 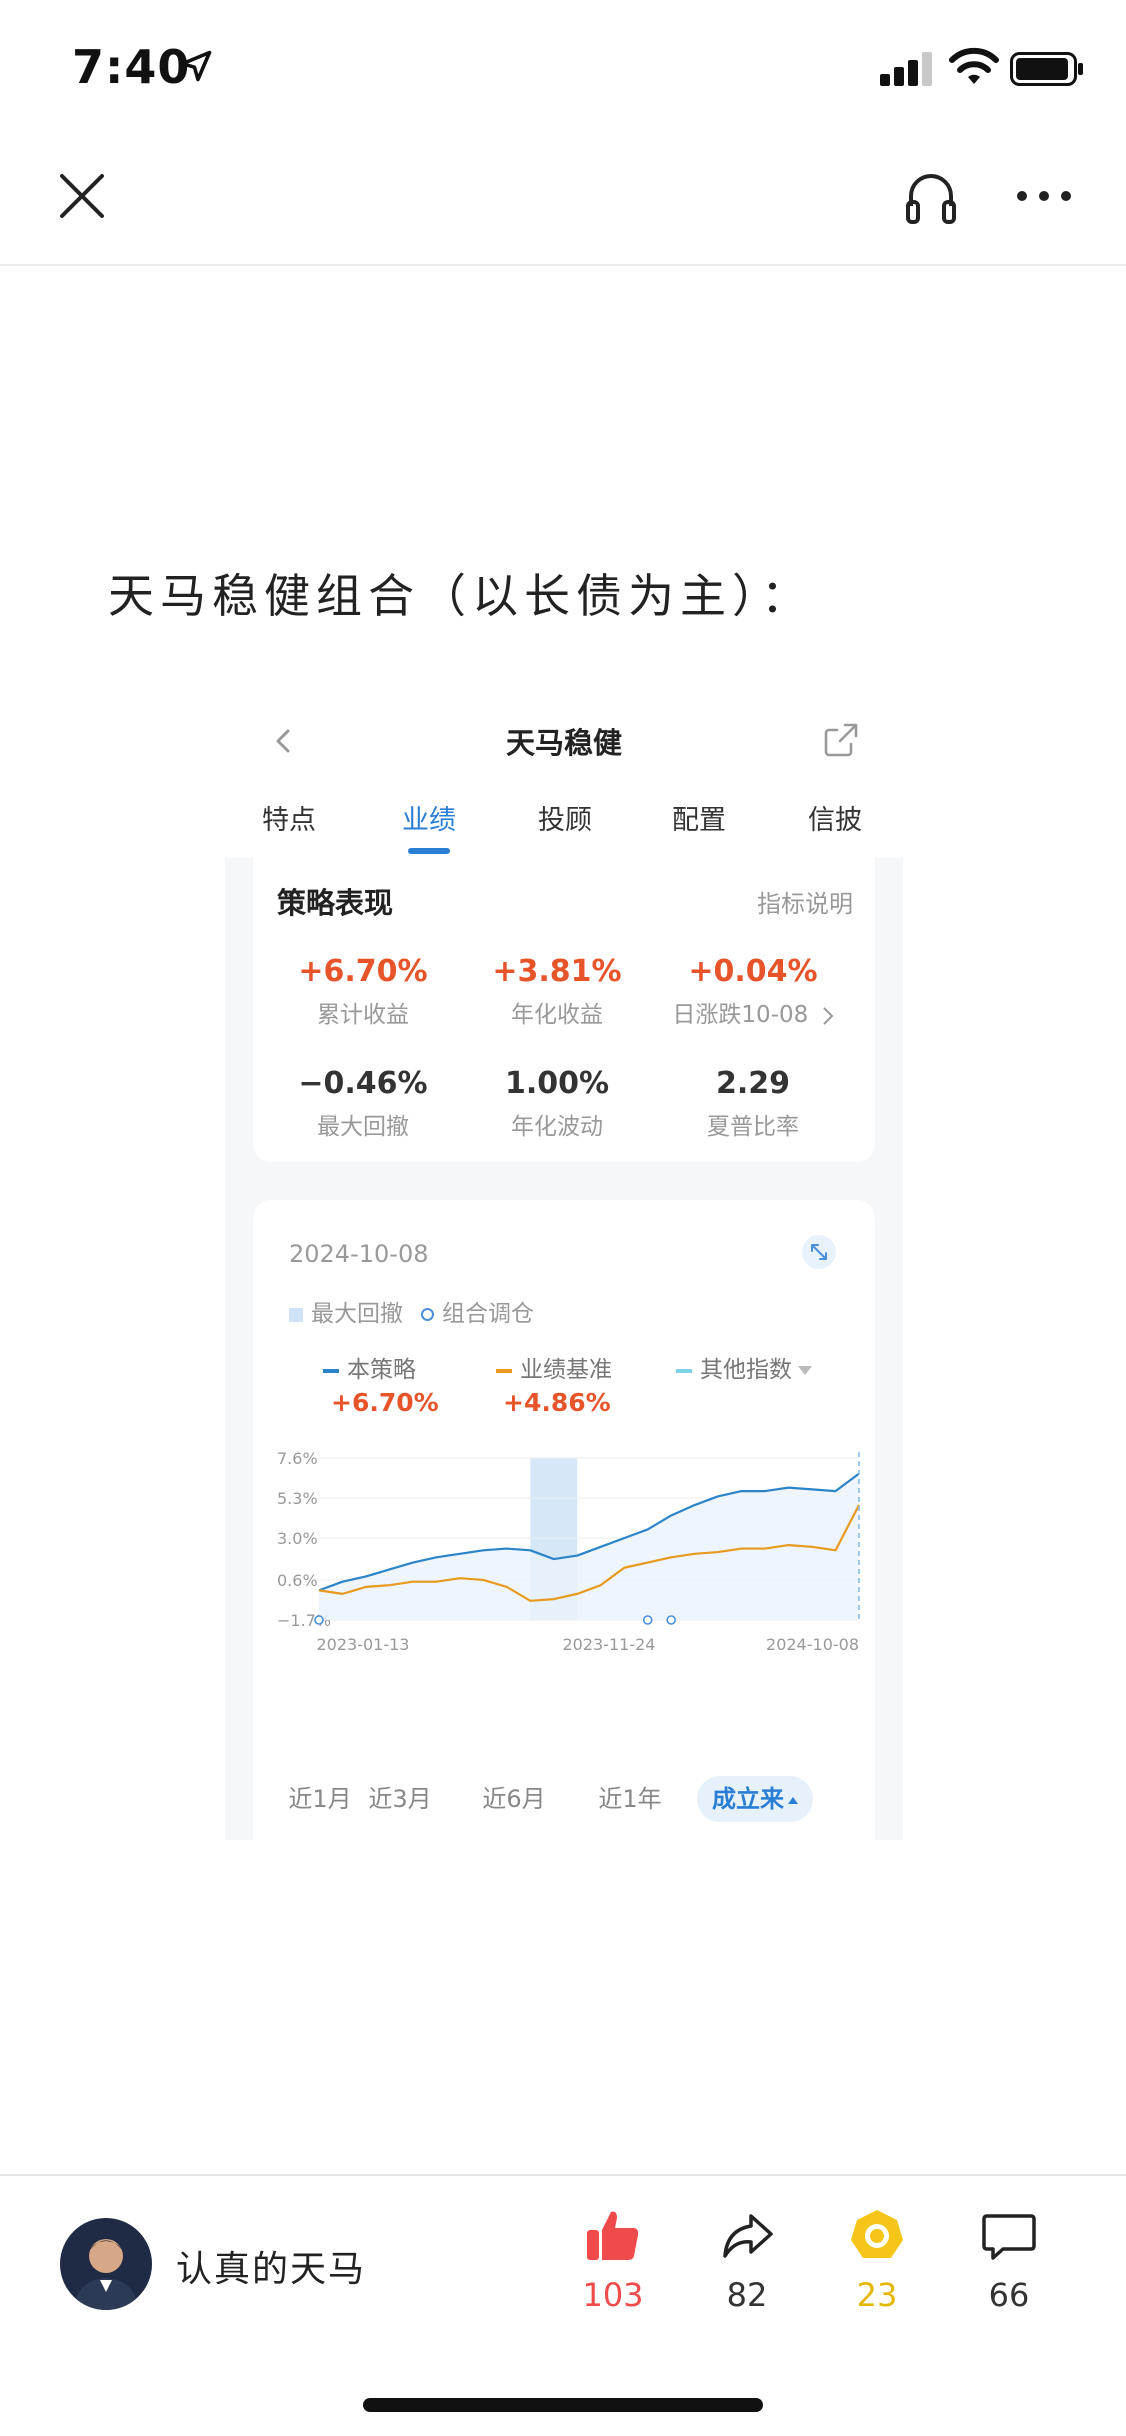 I want to click on like-button: 103, so click(x=613, y=2260).